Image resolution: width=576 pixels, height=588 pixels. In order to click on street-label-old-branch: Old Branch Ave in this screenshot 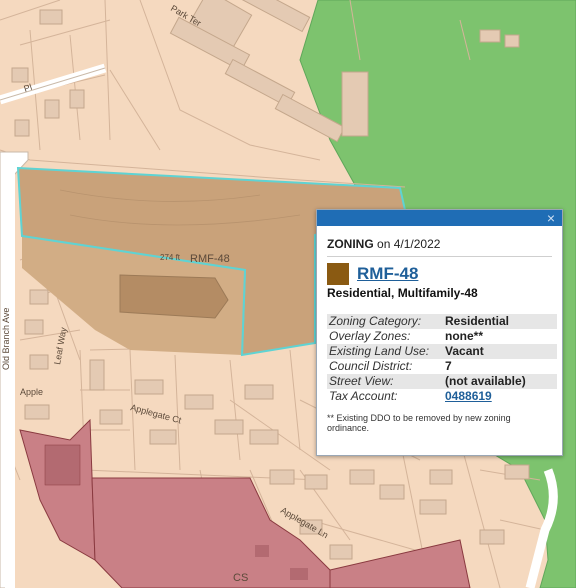, I will do `click(6, 339)`.